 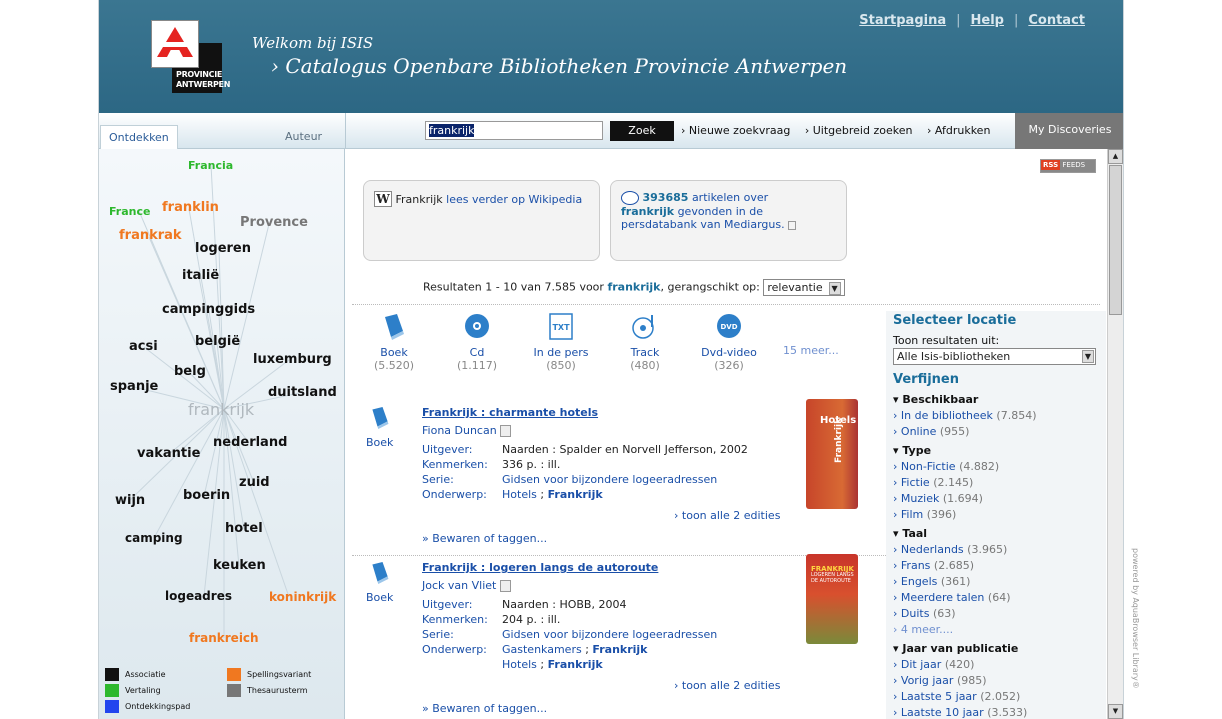 What do you see at coordinates (832, 454) in the screenshot?
I see `book-cover: Hotels Frankrijk` at bounding box center [832, 454].